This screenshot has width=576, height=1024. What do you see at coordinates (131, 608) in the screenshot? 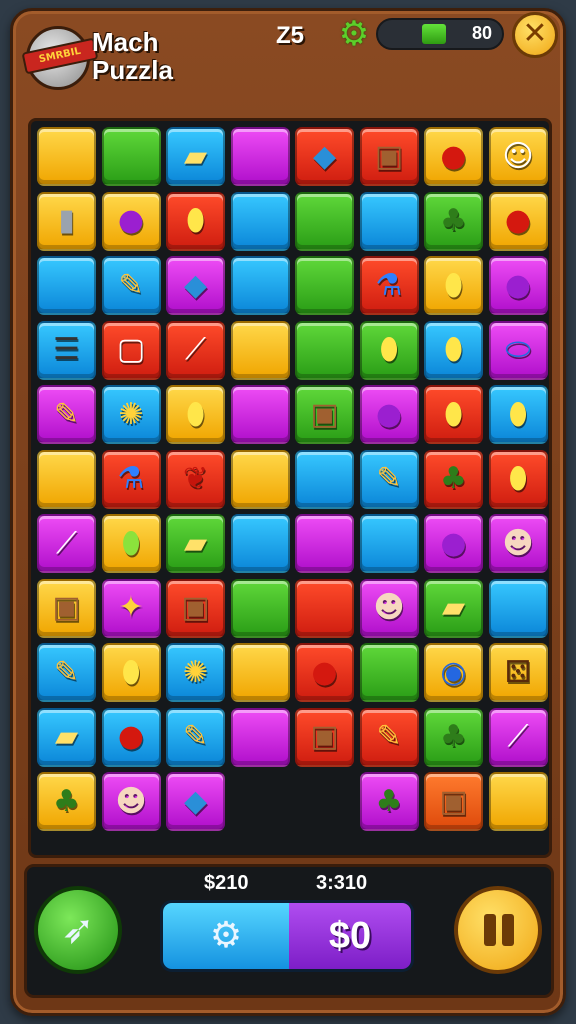
I see `tile: ✦` at bounding box center [131, 608].